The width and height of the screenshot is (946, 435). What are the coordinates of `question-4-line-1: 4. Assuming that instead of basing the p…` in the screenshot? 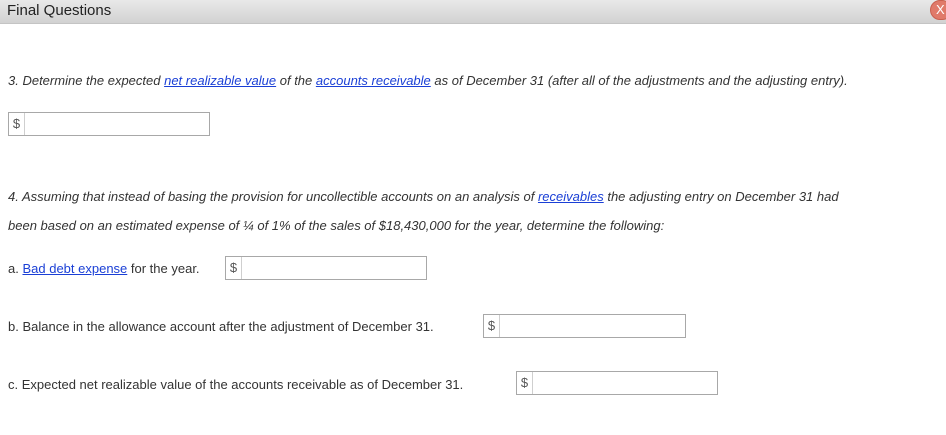 It's located at (423, 196).